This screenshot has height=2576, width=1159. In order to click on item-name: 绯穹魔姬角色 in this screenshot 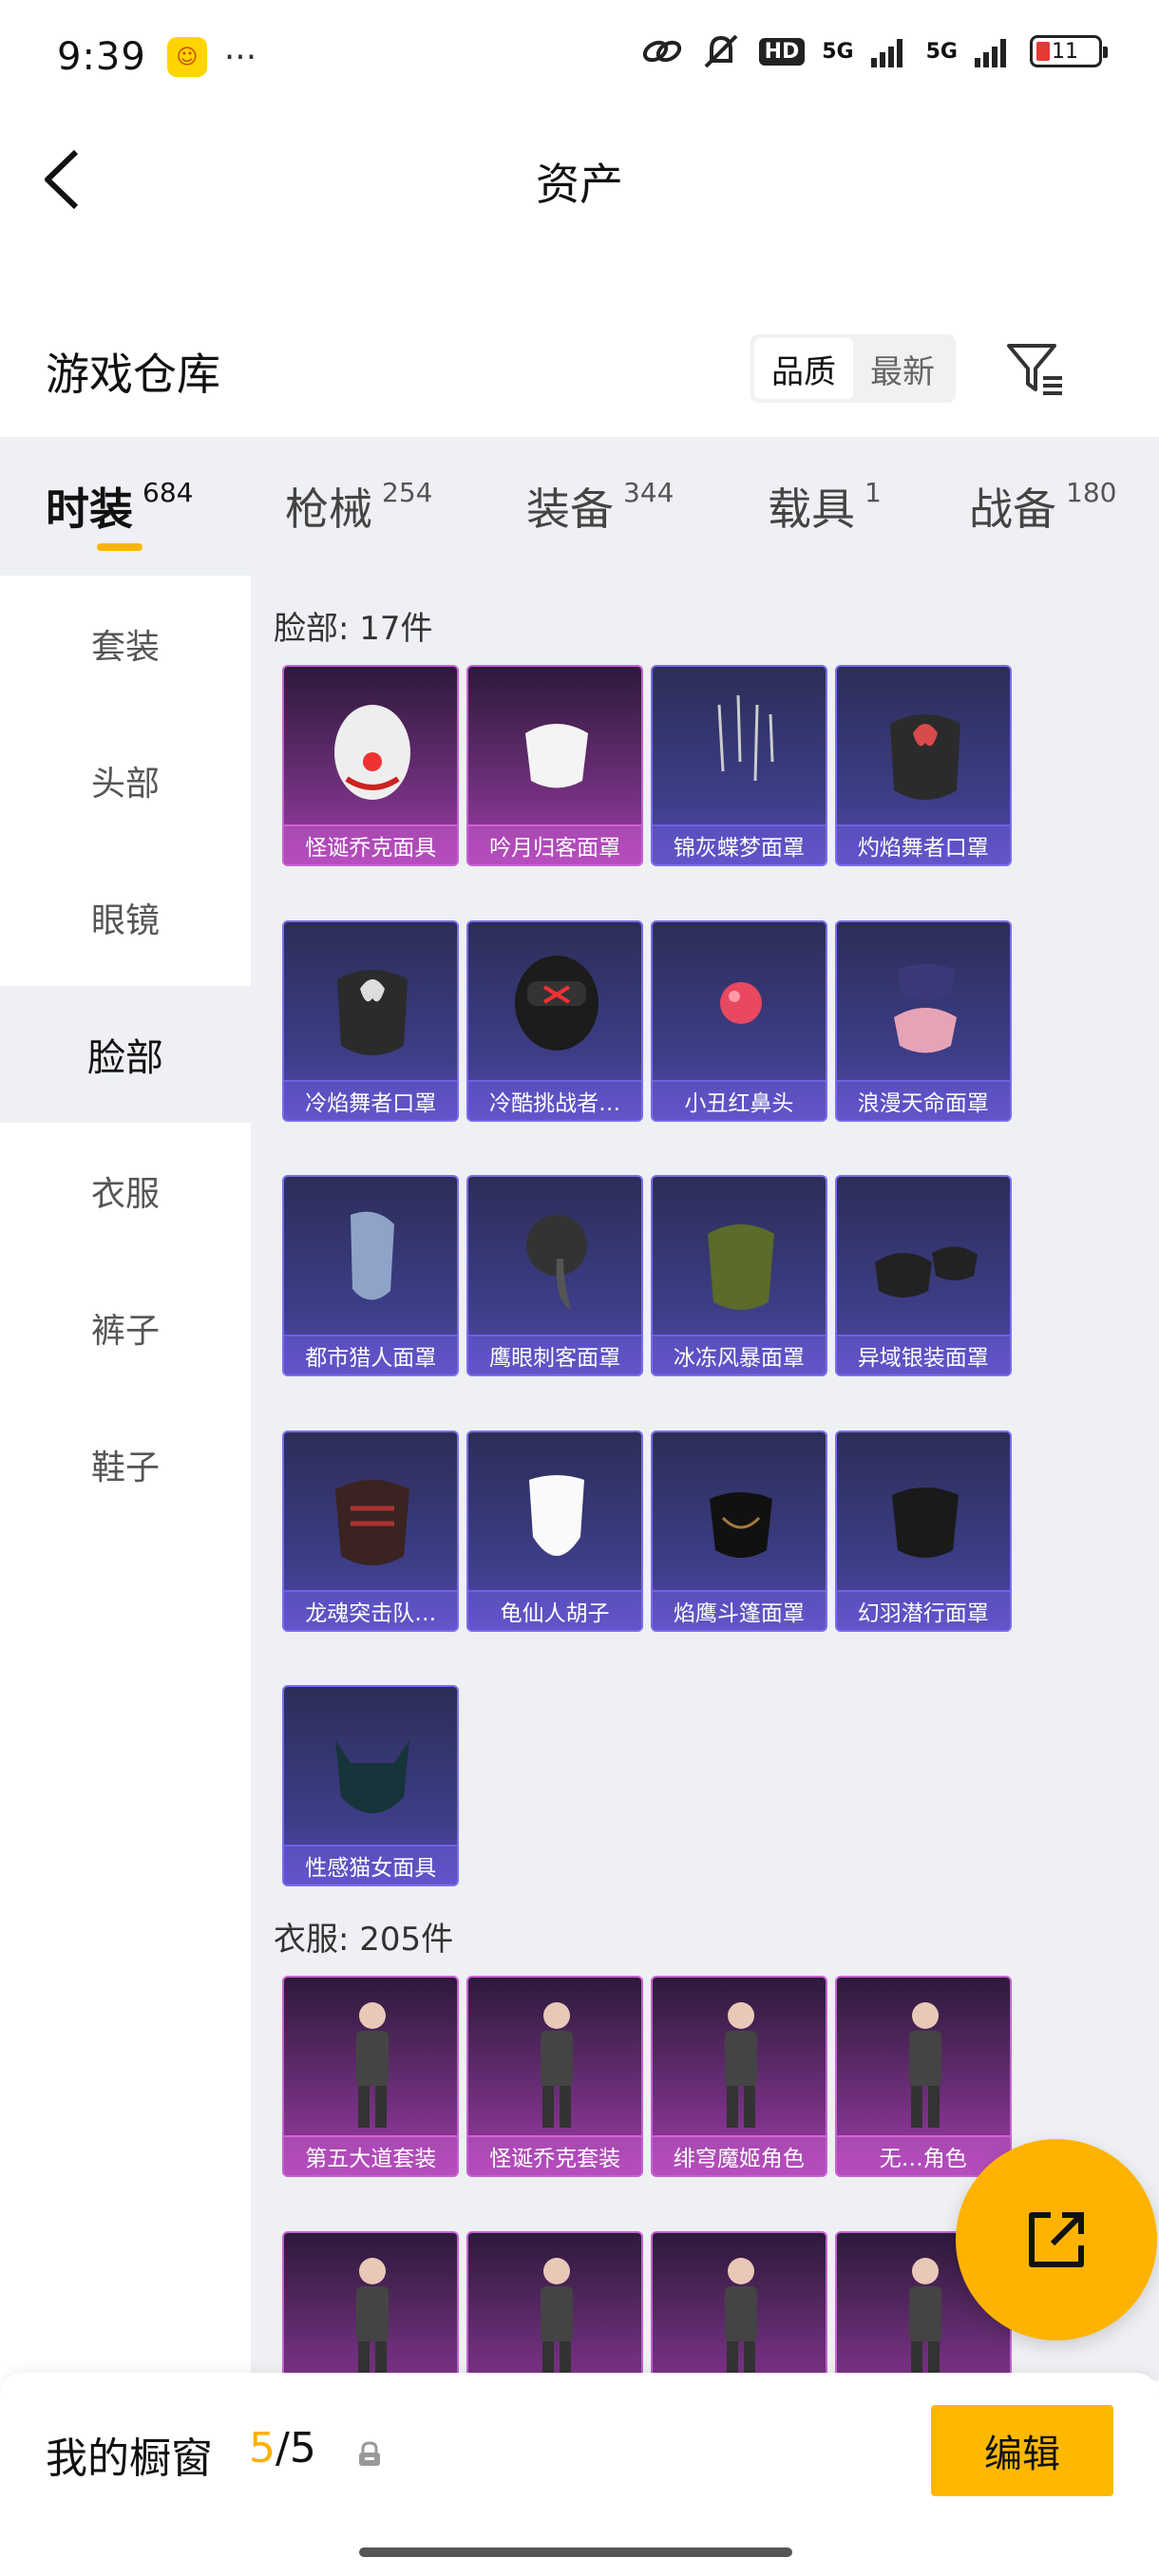, I will do `click(739, 2155)`.